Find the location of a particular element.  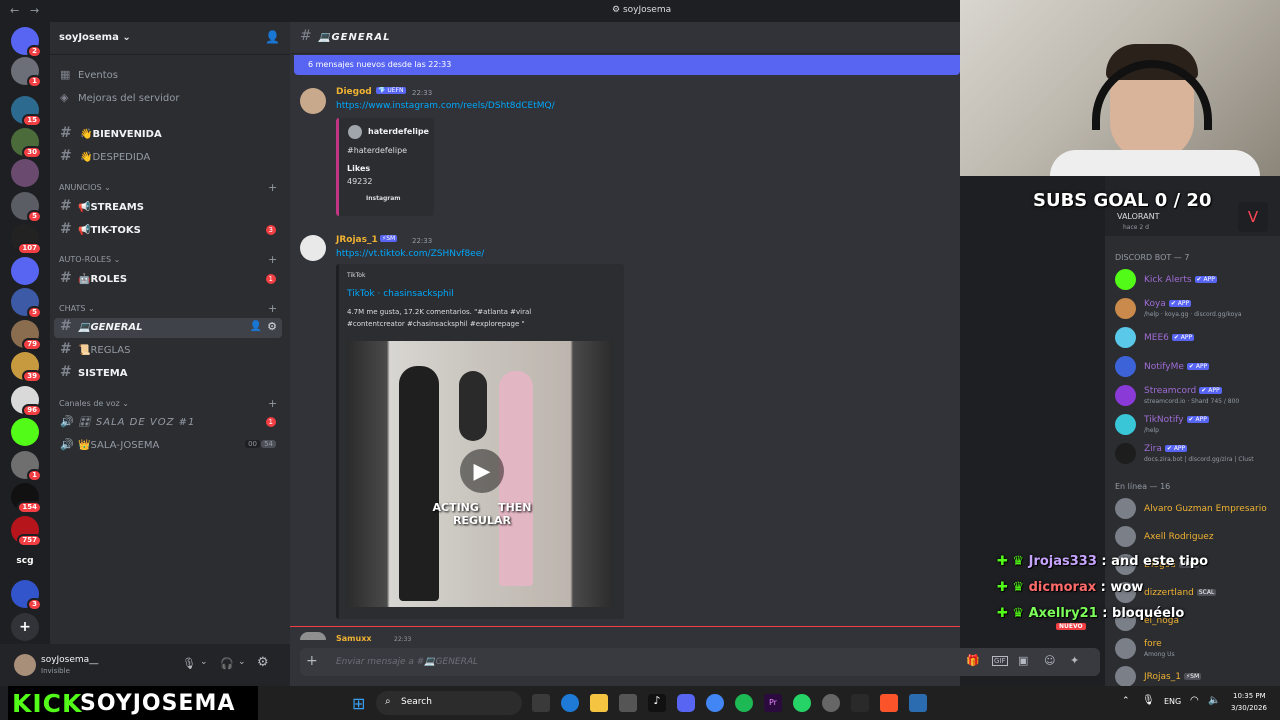

boost-item: ◈ Mejoras del servidor is located at coordinates (170, 99).